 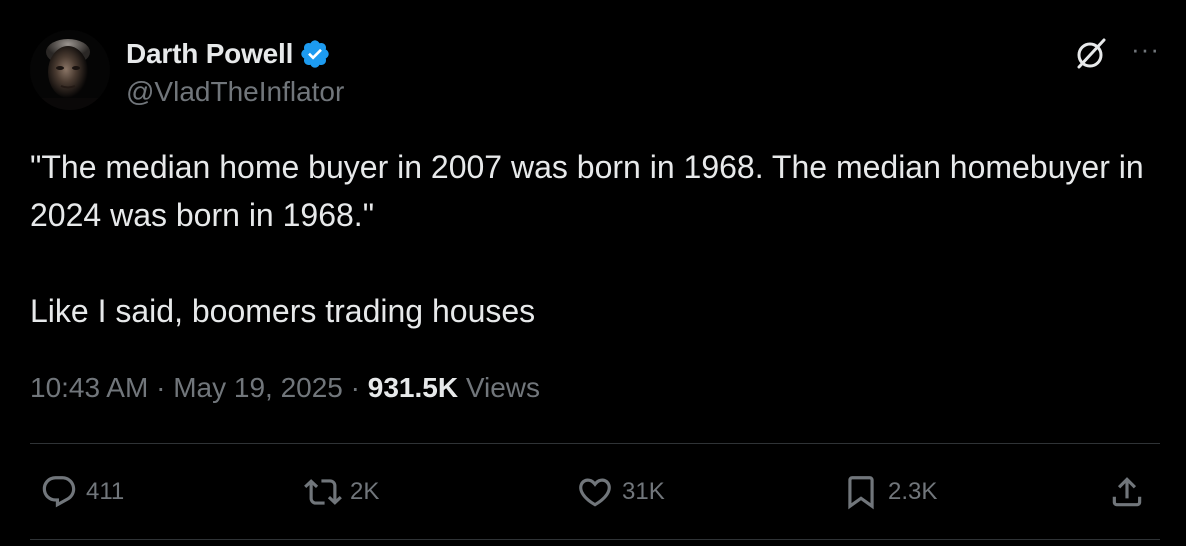 I want to click on avatar-image, so click(x=70, y=70).